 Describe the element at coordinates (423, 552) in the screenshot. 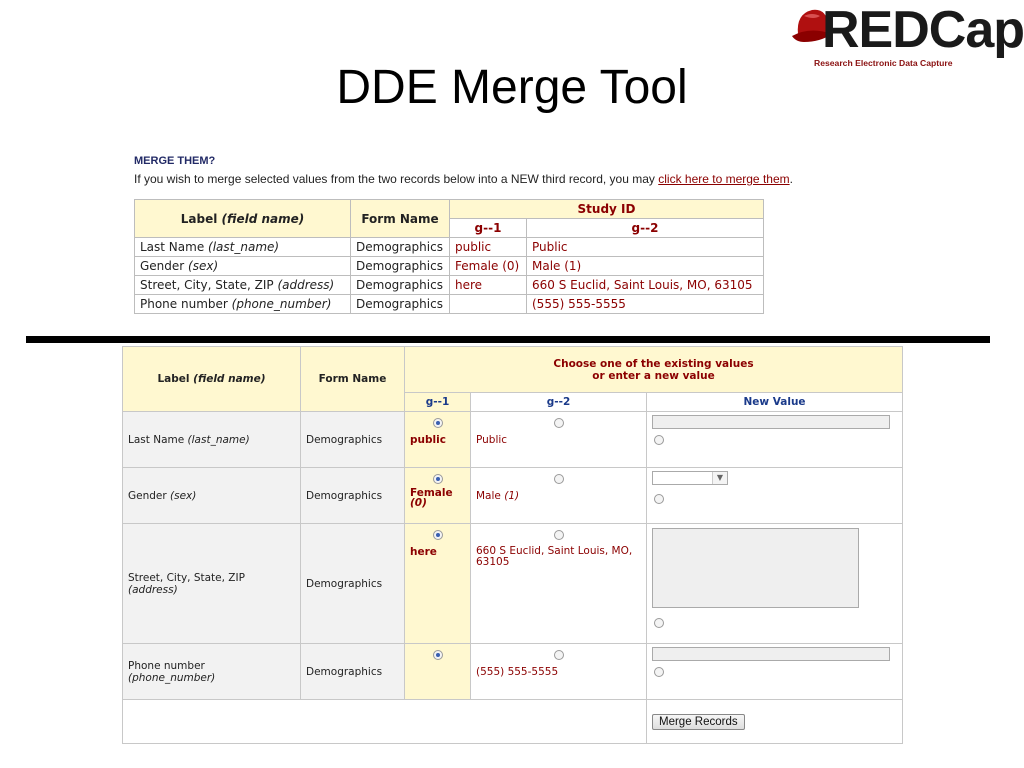

I see `record1-value: here` at that location.